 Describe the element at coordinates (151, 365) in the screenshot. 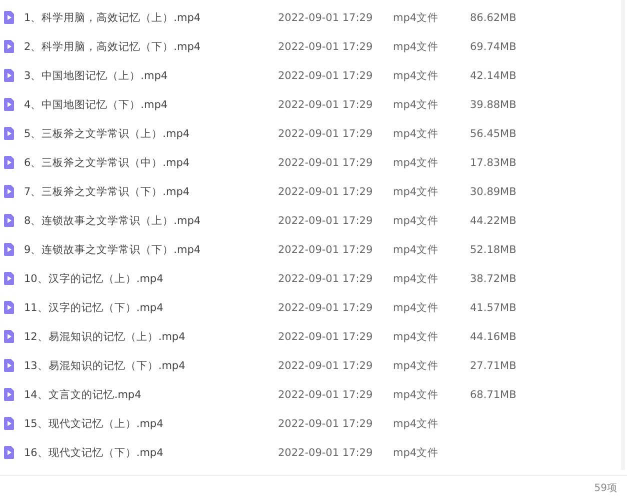

I see `file-name: 13、易混知识的记忆（下）.mp4` at that location.